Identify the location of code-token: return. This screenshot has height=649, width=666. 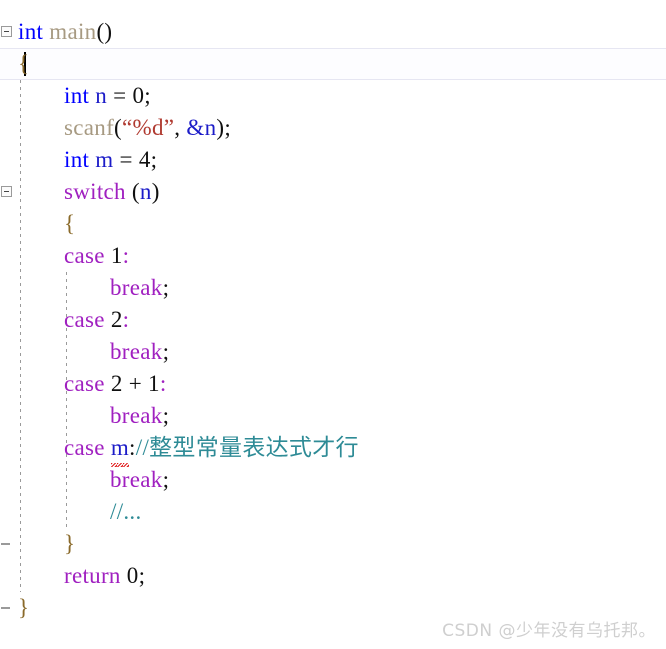
(92, 575).